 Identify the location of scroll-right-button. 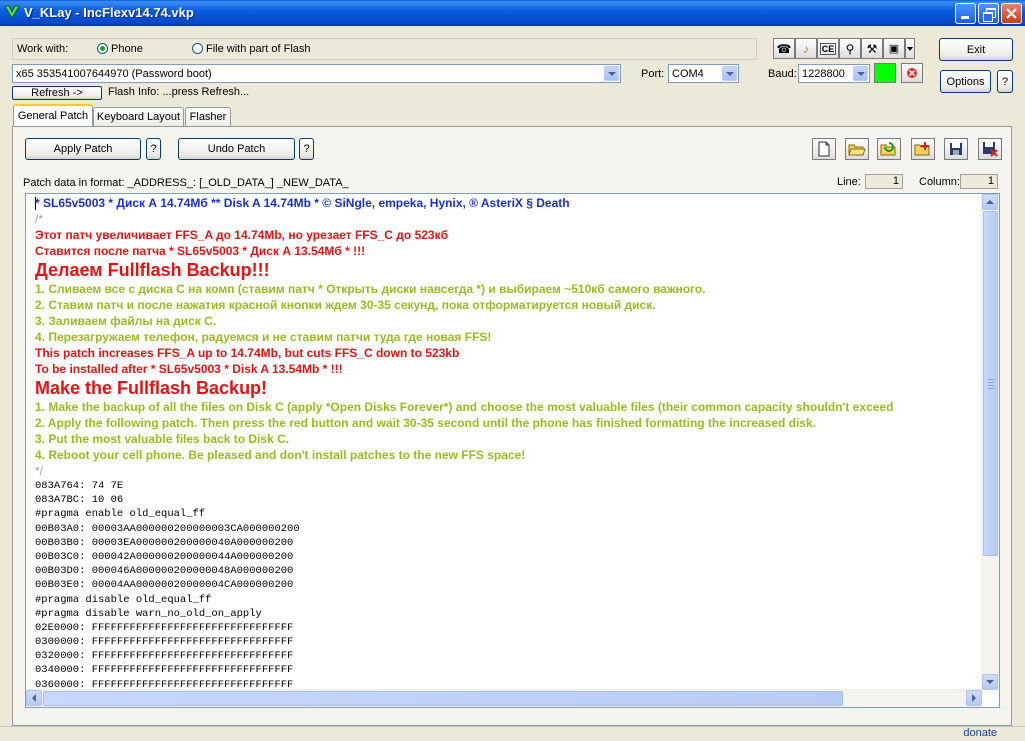
(974, 698).